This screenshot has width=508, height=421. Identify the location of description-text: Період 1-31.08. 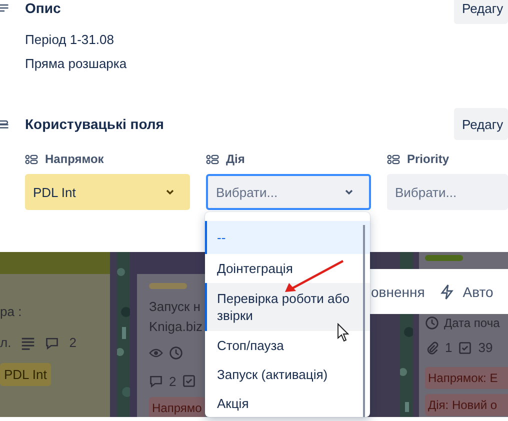
(70, 40).